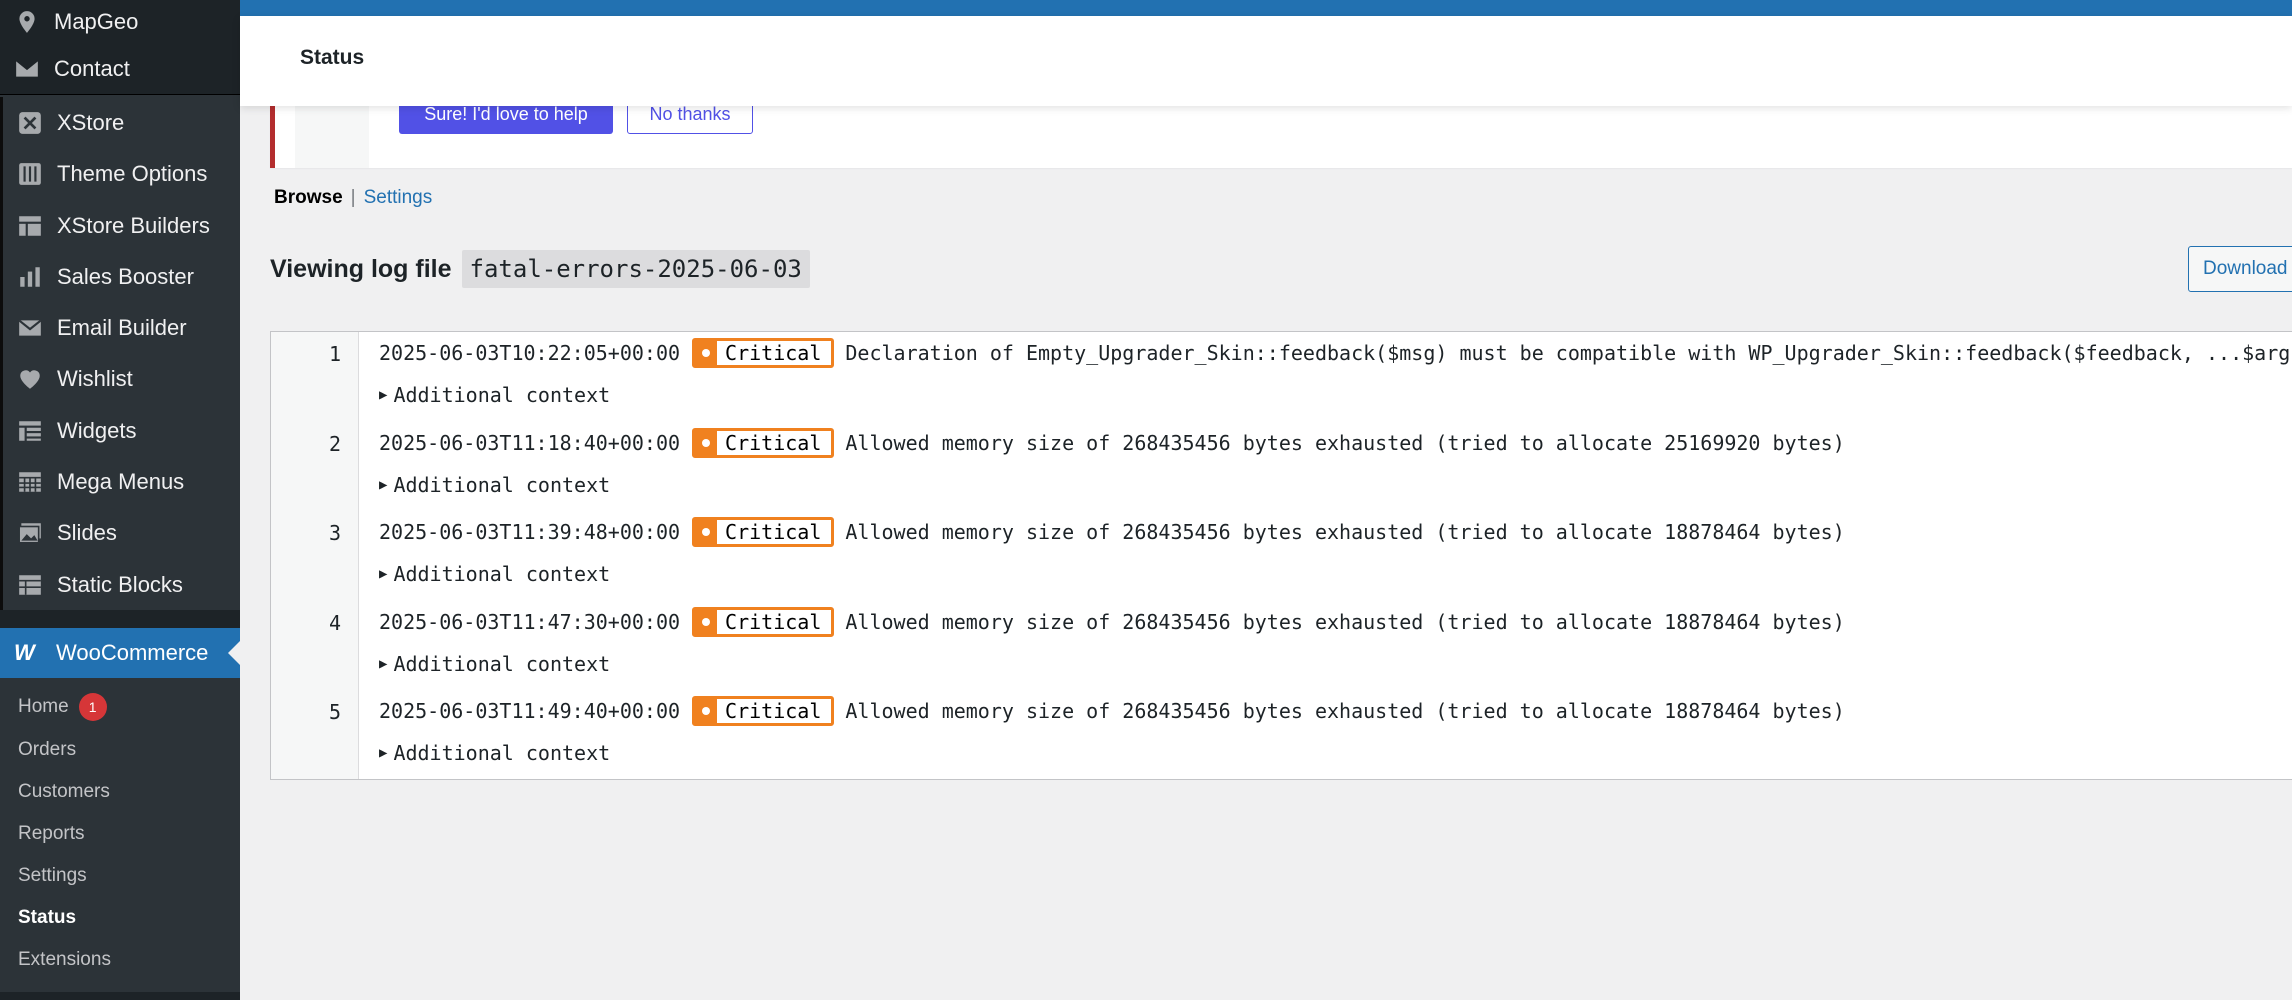 The width and height of the screenshot is (2292, 1000). I want to click on envelope-icon, so click(30, 328).